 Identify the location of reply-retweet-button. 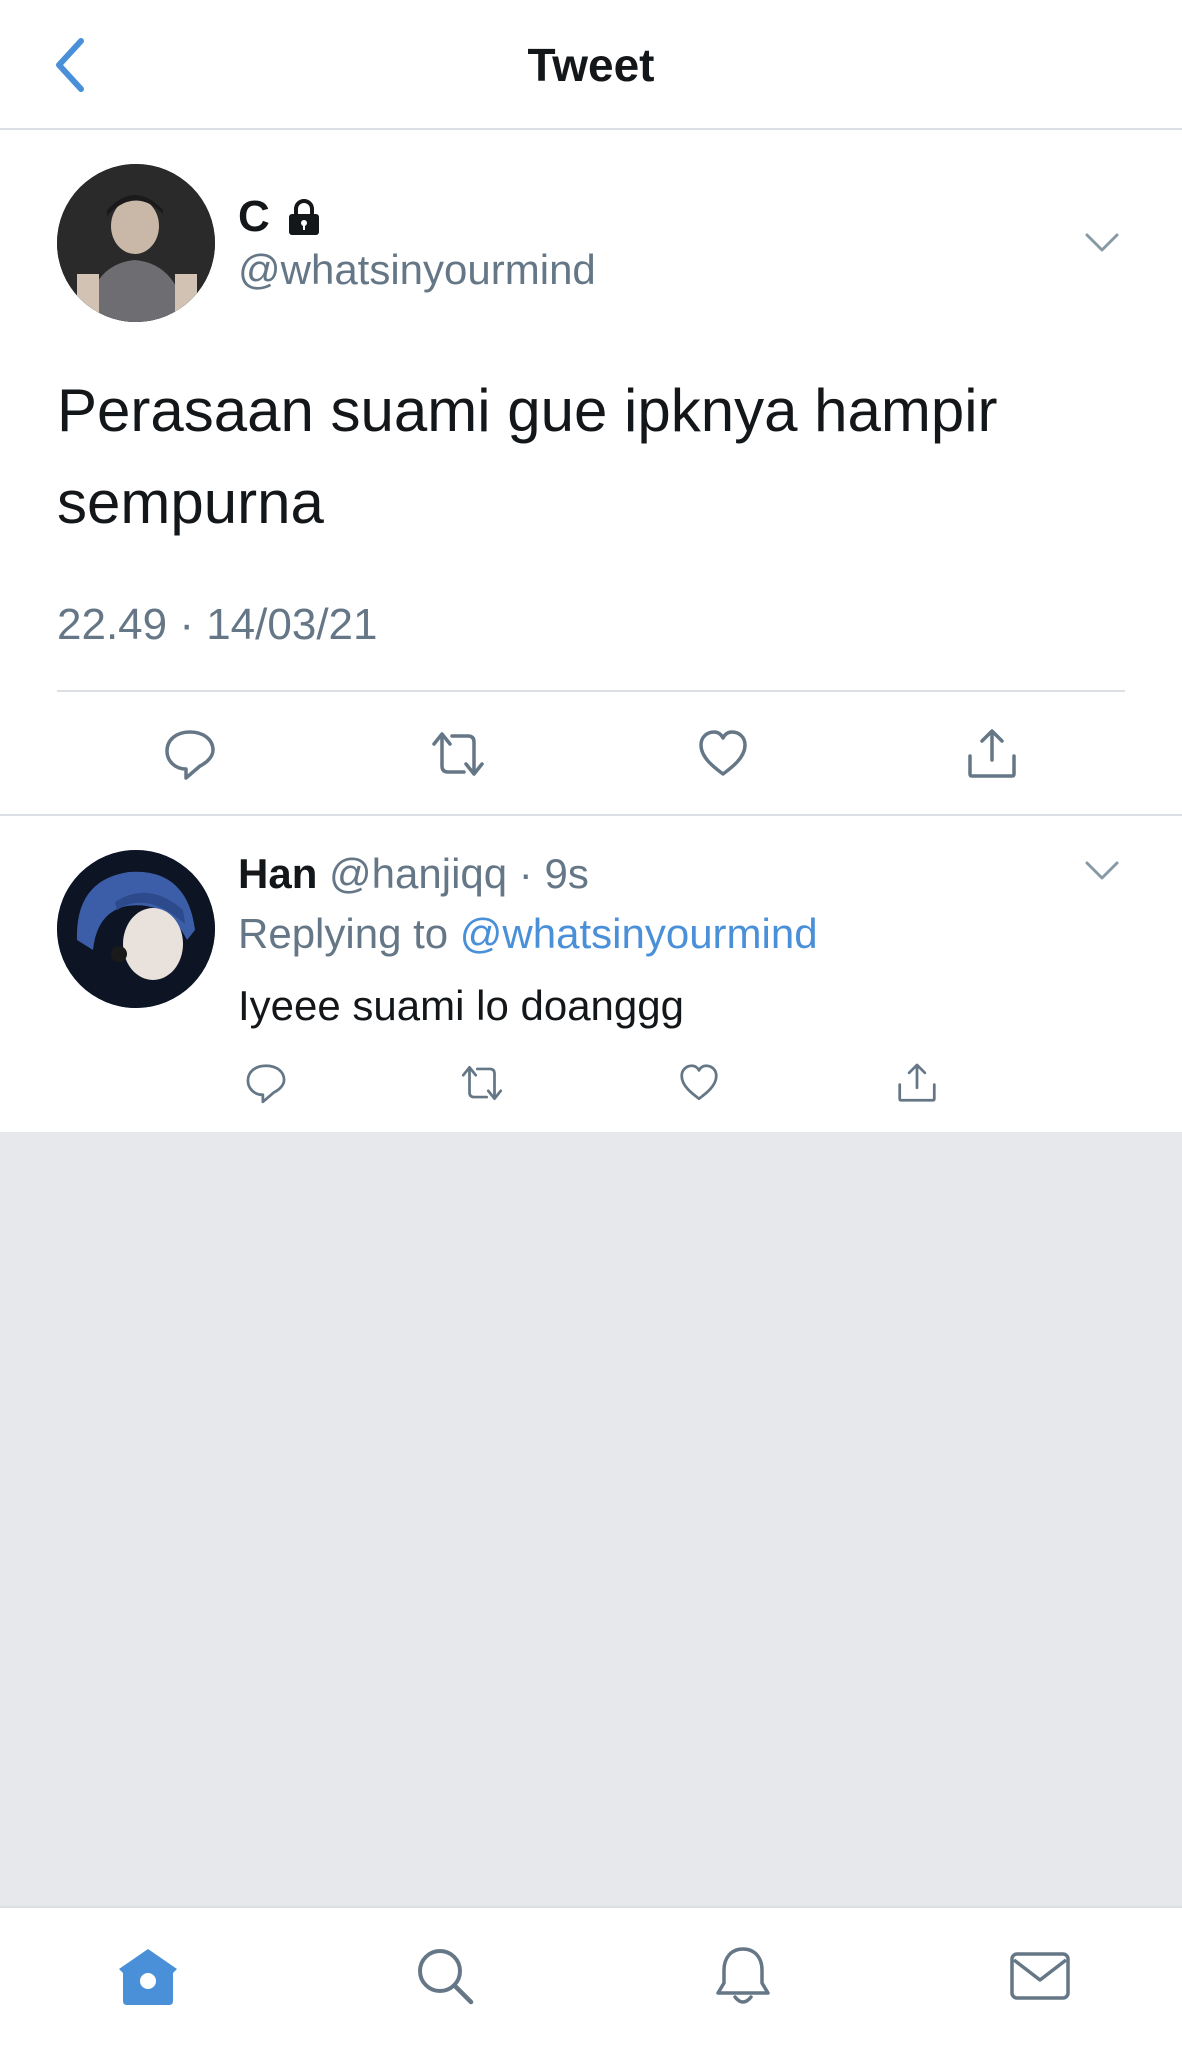
(482, 1083).